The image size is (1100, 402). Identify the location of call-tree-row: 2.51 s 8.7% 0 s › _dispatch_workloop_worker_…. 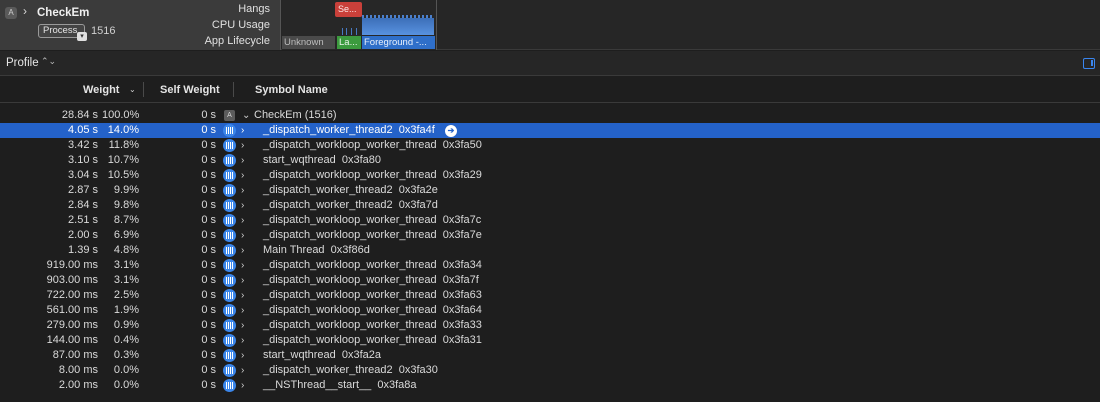
(550, 220).